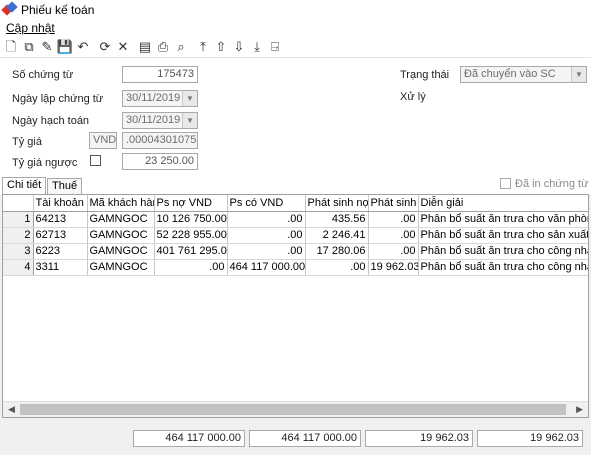 The image size is (591, 455). Describe the element at coordinates (191, 235) in the screenshot. I see `debit-vnd-cell: 52 228 955.00` at that location.